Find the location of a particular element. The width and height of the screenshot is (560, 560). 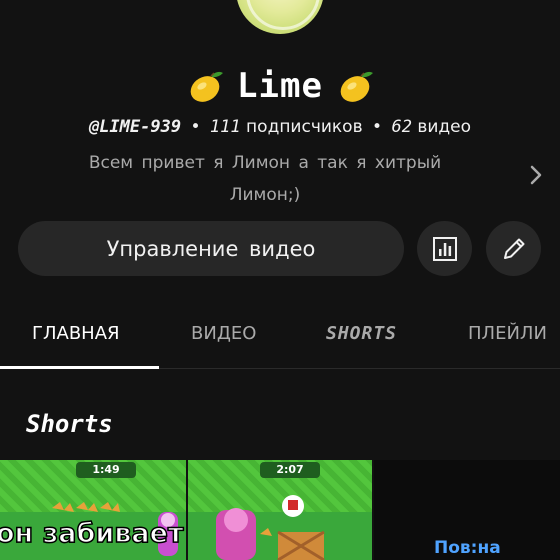

channel-avatar is located at coordinates (280, 17).